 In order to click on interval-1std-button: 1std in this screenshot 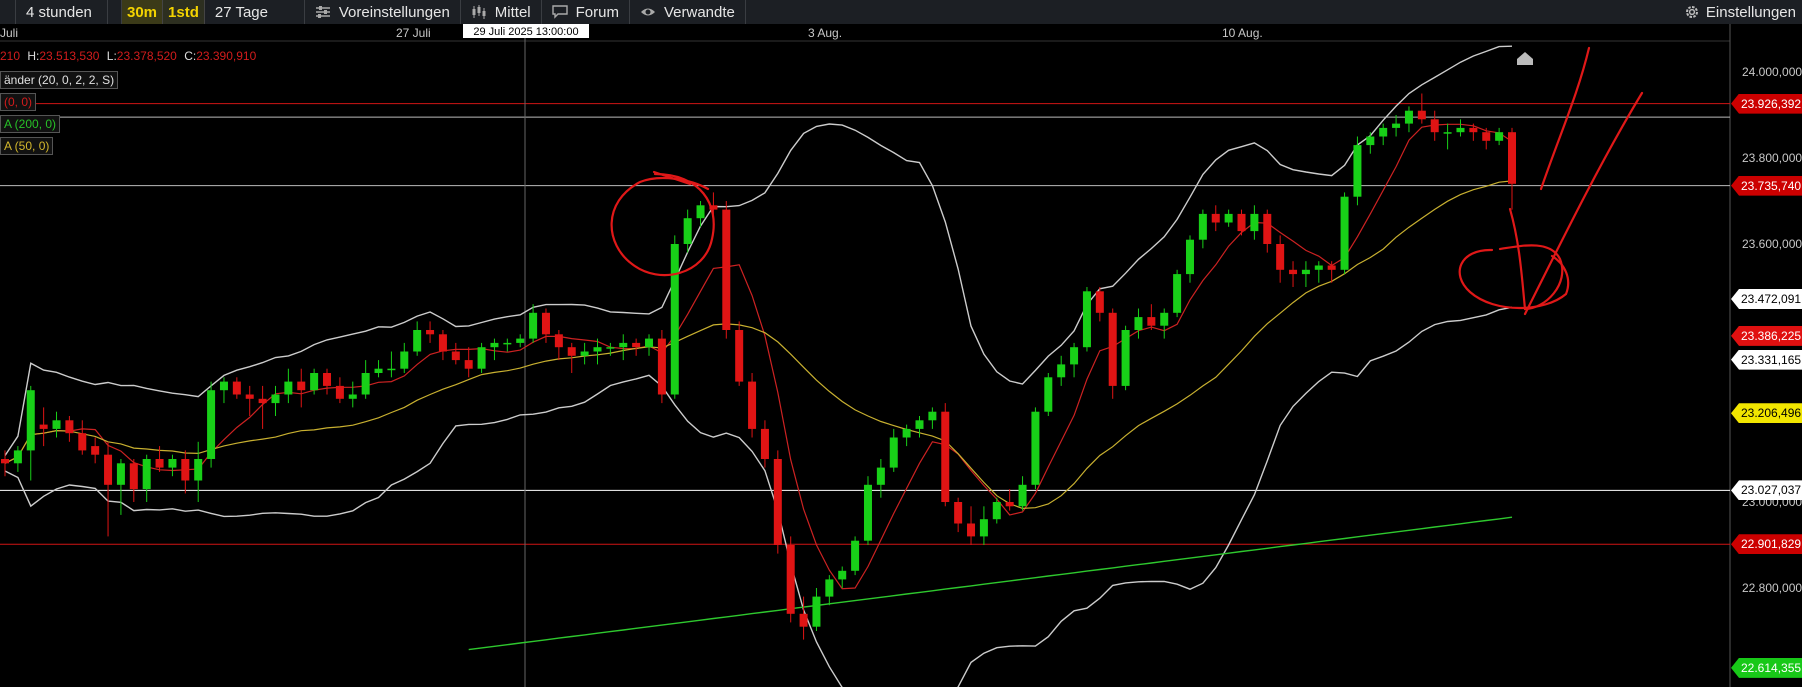, I will do `click(184, 12)`.